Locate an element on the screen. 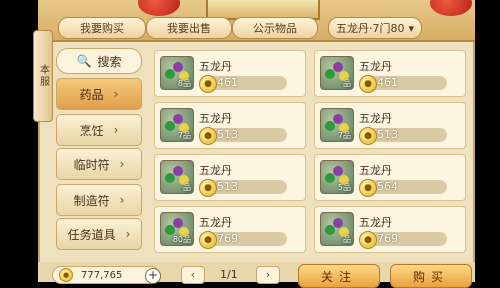 This screenshot has height=288, width=500. category-label: 药品 is located at coordinates (91, 94).